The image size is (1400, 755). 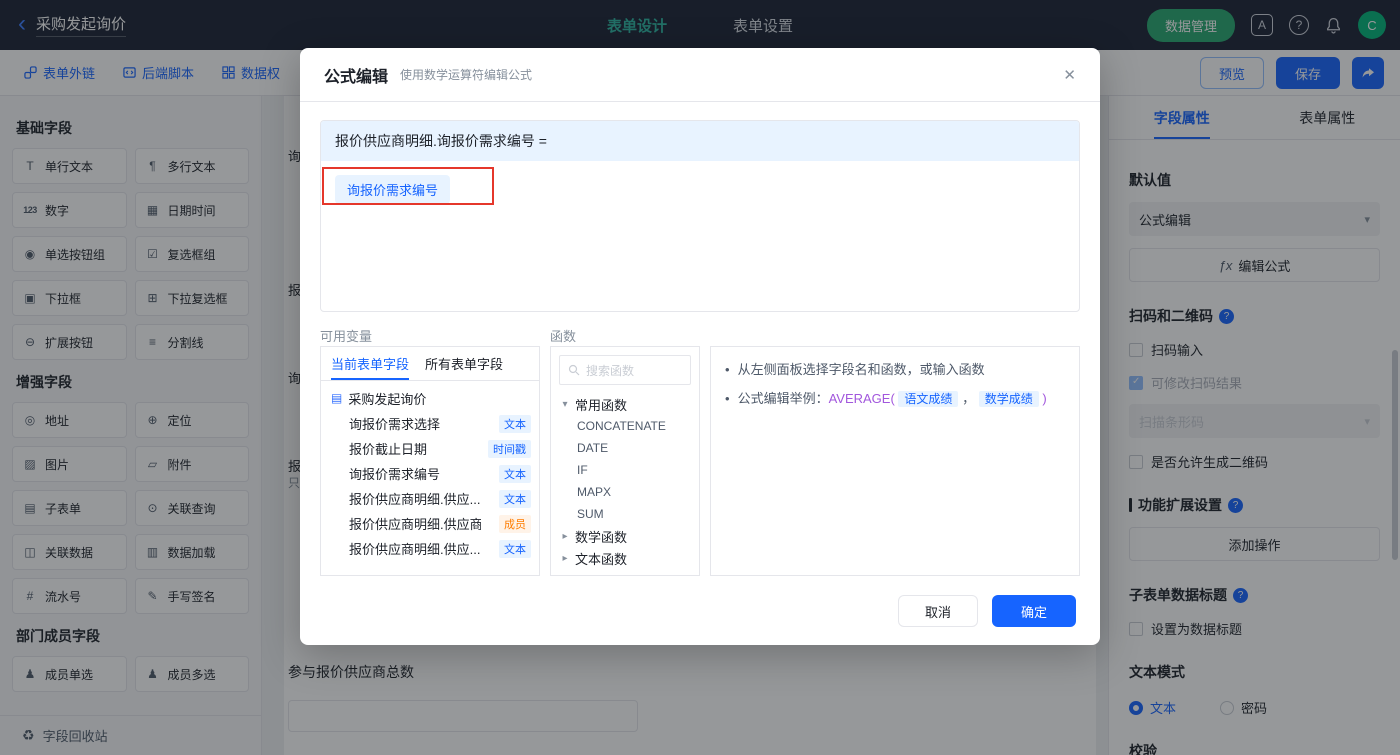 What do you see at coordinates (783, 398) in the screenshot?
I see `tip-example-prefix: 公式编辑举例：` at bounding box center [783, 398].